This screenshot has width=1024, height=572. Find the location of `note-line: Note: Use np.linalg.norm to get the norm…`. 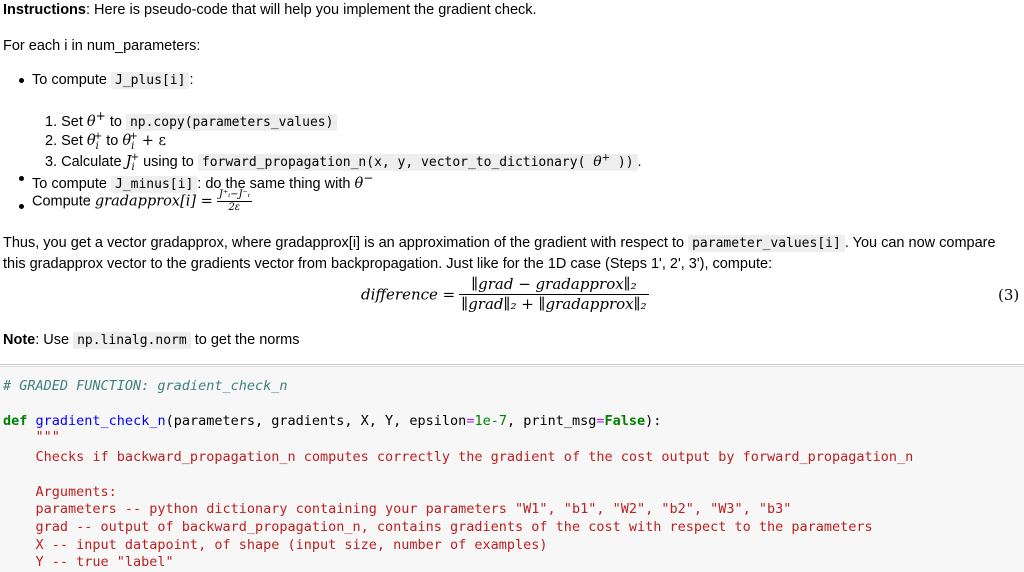

note-line: Note: Use np.linalg.norm to get the norm… is located at coordinates (151, 340).